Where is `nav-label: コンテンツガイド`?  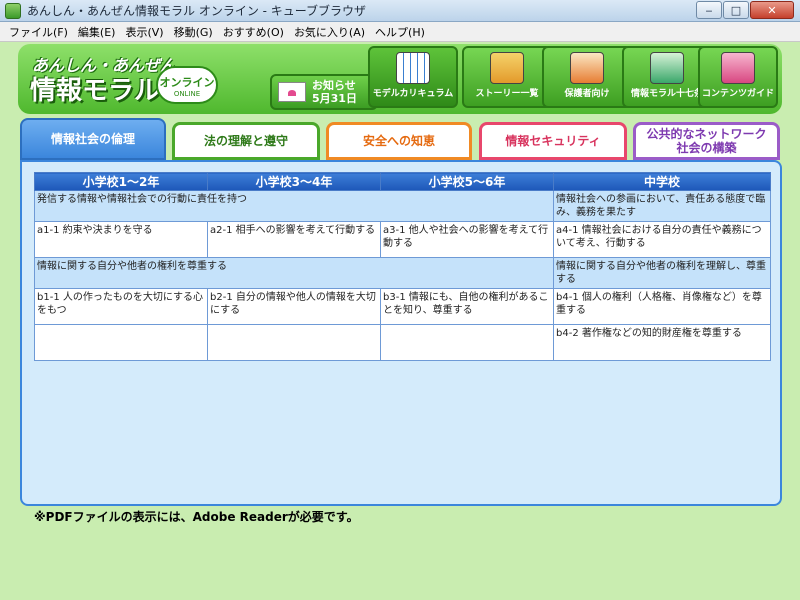 nav-label: コンテンツガイド is located at coordinates (737, 94).